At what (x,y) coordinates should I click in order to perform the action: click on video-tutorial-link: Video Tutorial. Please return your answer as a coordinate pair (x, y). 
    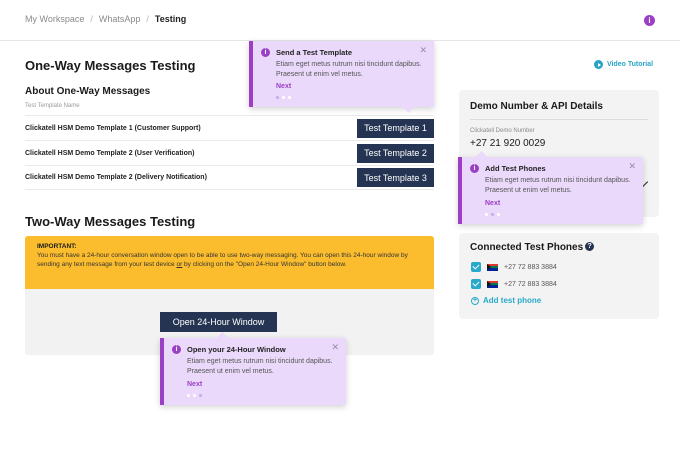
    Looking at the image, I should click on (623, 64).